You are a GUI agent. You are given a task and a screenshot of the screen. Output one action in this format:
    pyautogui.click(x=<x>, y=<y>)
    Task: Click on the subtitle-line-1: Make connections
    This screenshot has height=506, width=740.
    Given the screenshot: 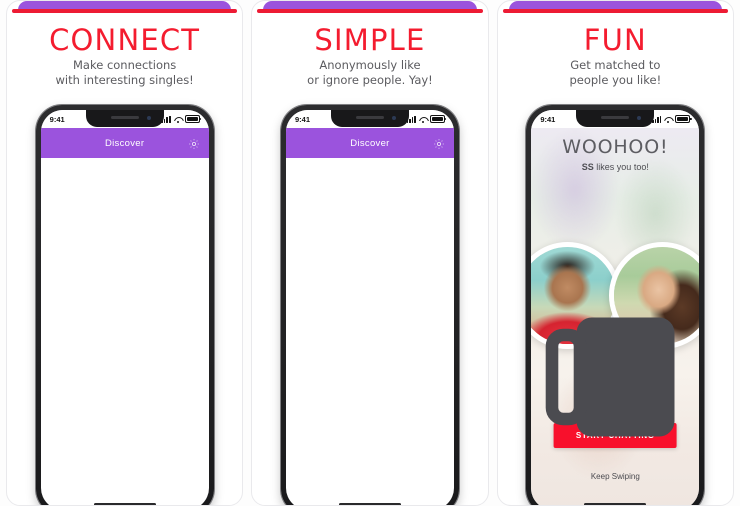 What is the action you would take?
    pyautogui.click(x=125, y=65)
    